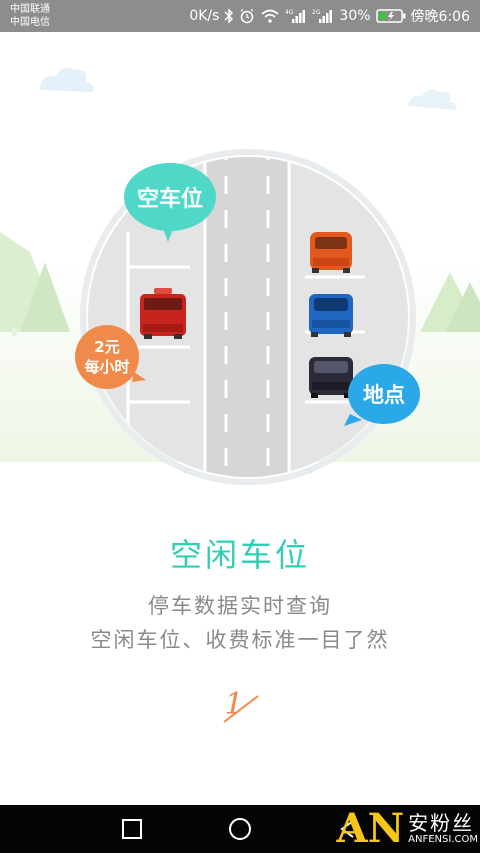  Describe the element at coordinates (289, 12) in the screenshot. I see `signal-1-tag: 4G` at that location.